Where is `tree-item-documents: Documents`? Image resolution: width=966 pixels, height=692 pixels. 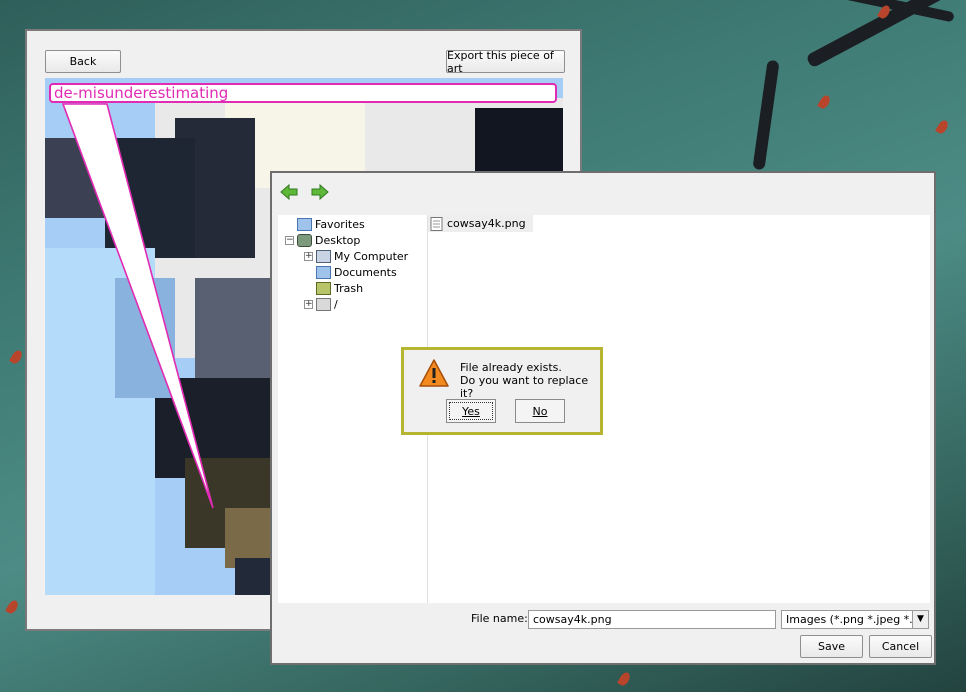 tree-item-documents: Documents is located at coordinates (356, 272).